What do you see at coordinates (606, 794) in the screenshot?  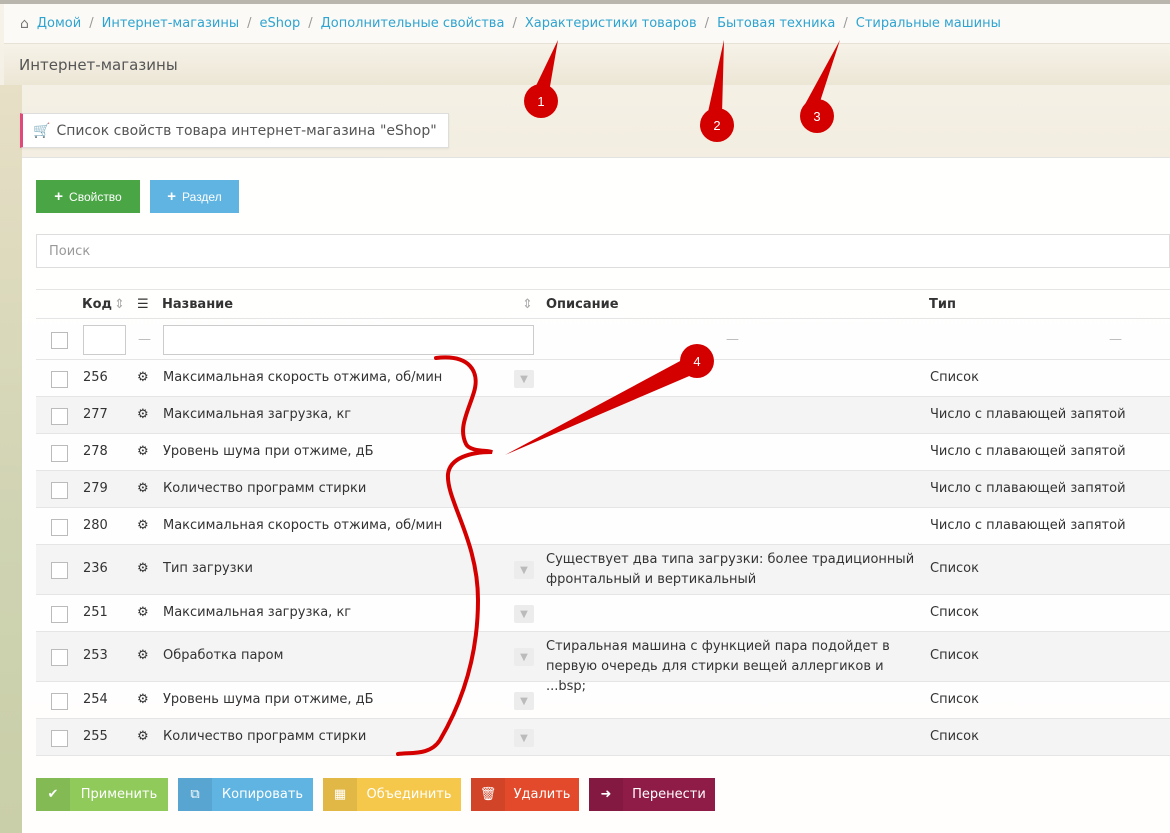 I see `sign-out-icon: ➜` at bounding box center [606, 794].